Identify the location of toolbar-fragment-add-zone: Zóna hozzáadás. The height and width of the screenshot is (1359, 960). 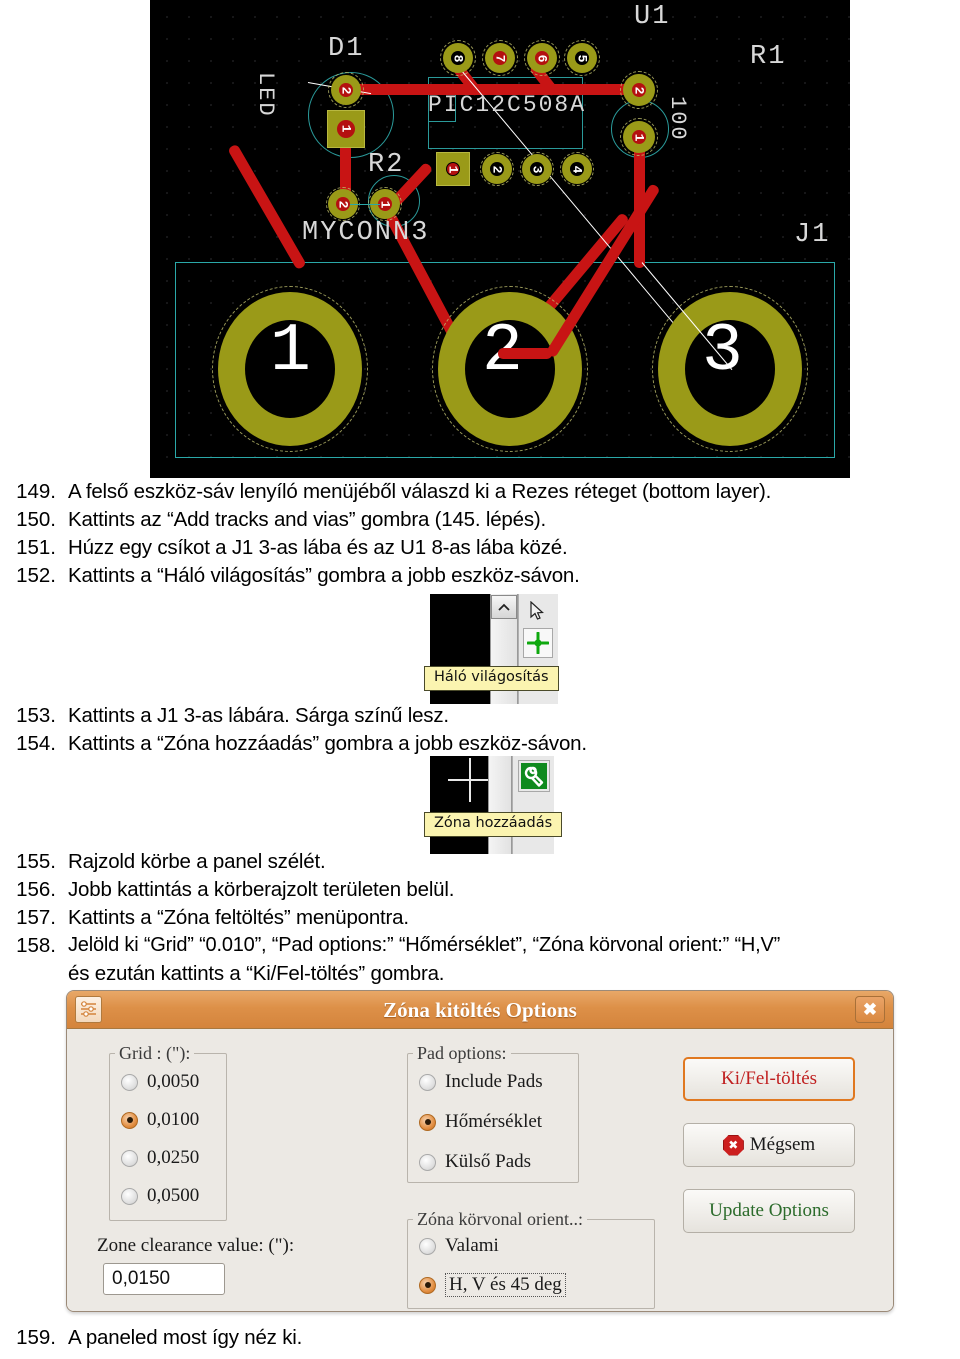
(507, 805).